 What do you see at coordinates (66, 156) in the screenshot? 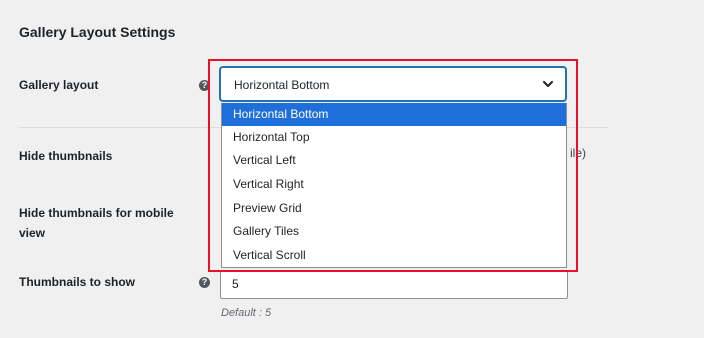
I see `hide-thumbnails-label: Hide thumbnails` at bounding box center [66, 156].